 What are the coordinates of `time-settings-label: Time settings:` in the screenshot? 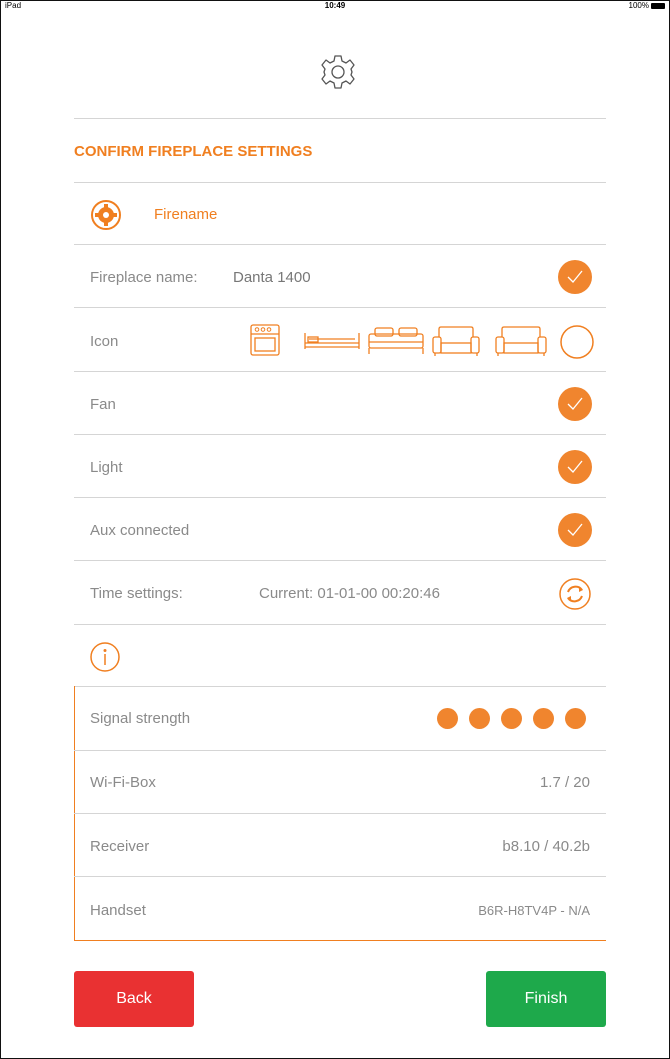 It's located at (136, 593).